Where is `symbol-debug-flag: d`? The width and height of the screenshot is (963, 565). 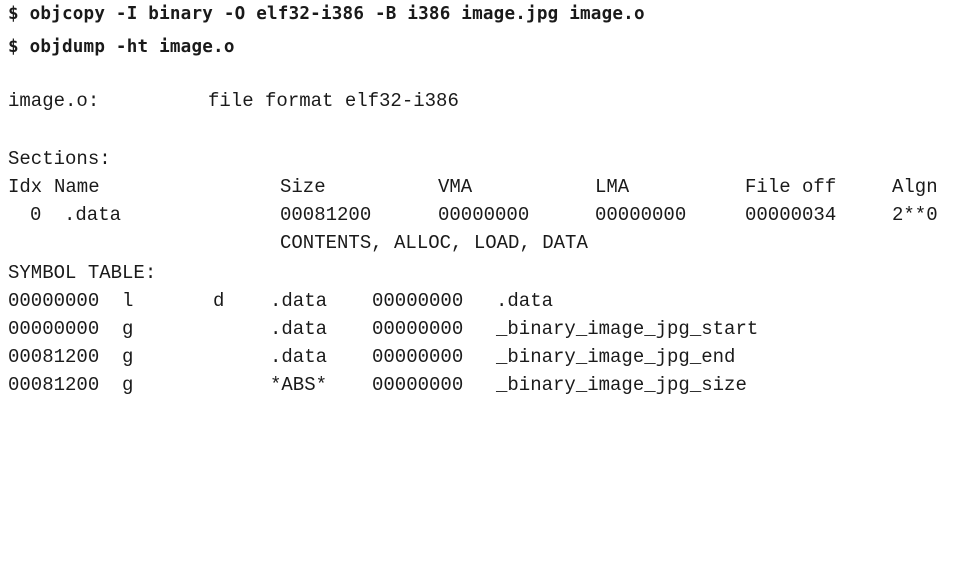
symbol-debug-flag: d is located at coordinates (219, 301).